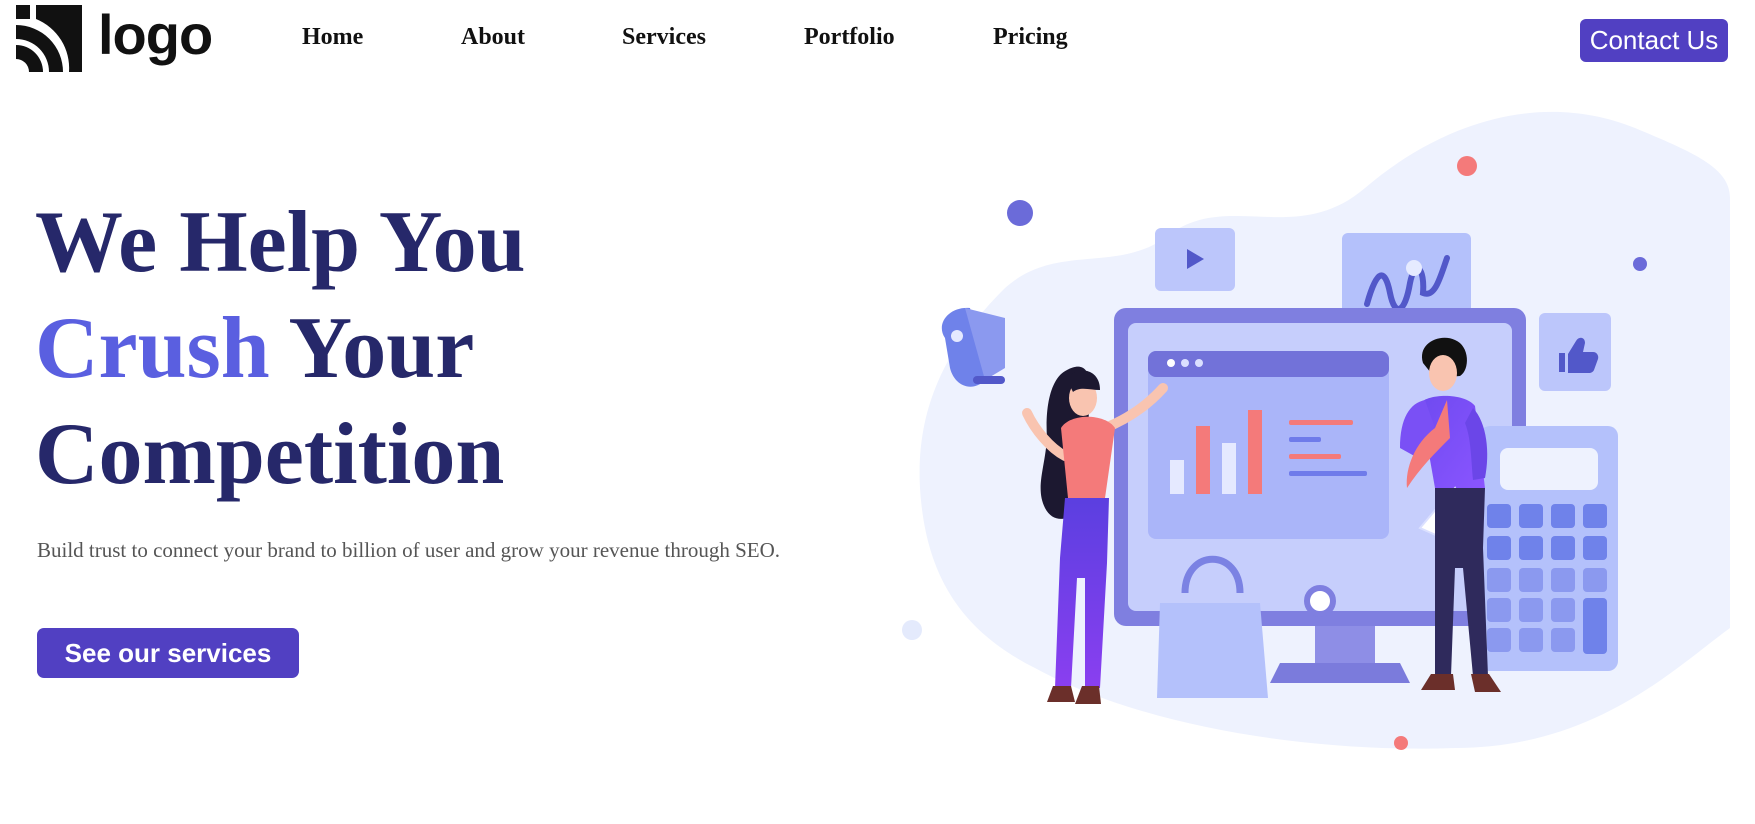 Image resolution: width=1755 pixels, height=824 pixels. What do you see at coordinates (898, 37) in the screenshot?
I see `nav-link-portfolio: Portfolio` at bounding box center [898, 37].